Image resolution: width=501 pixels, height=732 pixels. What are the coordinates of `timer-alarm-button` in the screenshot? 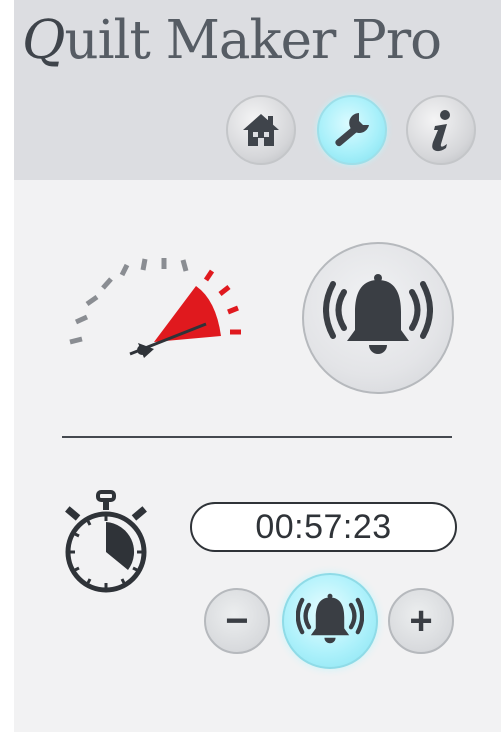 It's located at (330, 621).